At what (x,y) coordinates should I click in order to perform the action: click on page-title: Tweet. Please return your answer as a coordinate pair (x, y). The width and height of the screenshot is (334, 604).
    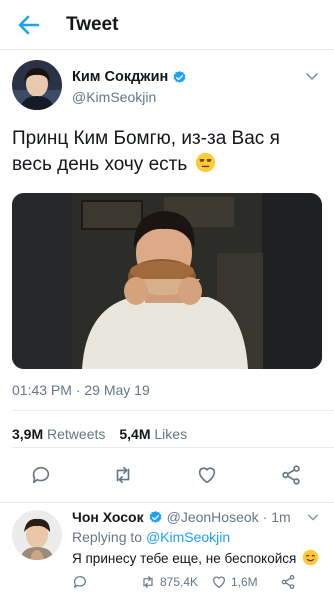
    Looking at the image, I should click on (92, 24).